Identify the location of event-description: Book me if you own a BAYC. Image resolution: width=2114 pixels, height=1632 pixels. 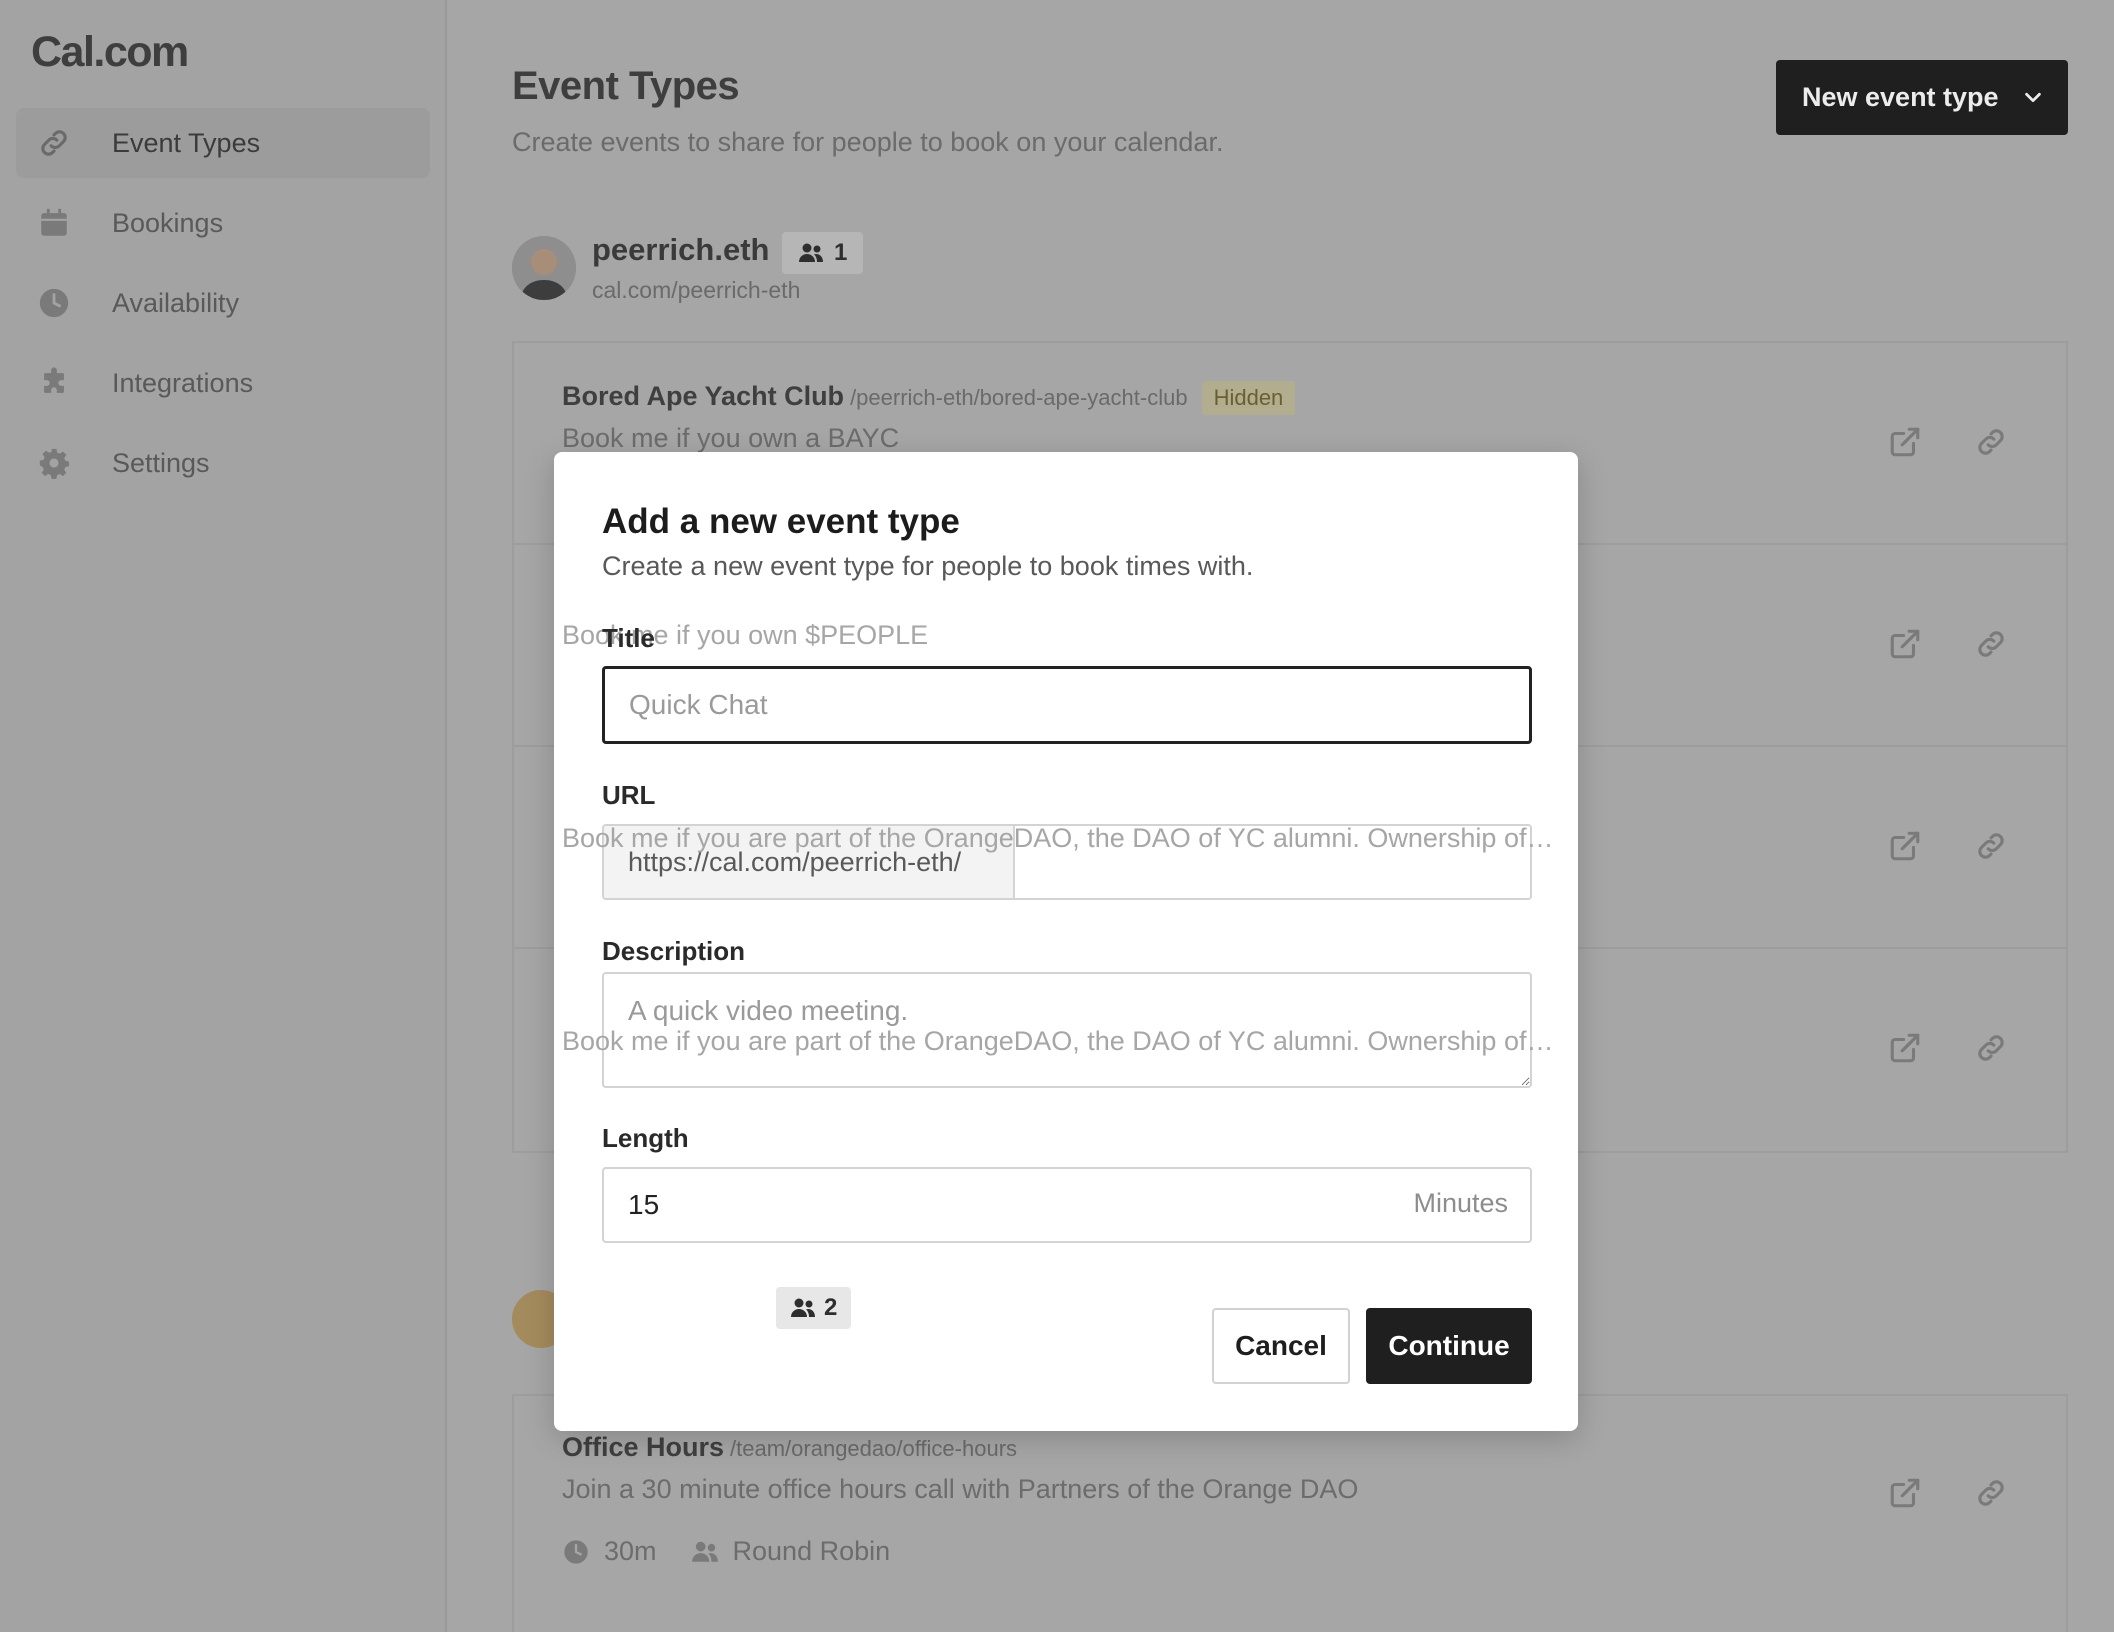
(731, 438).